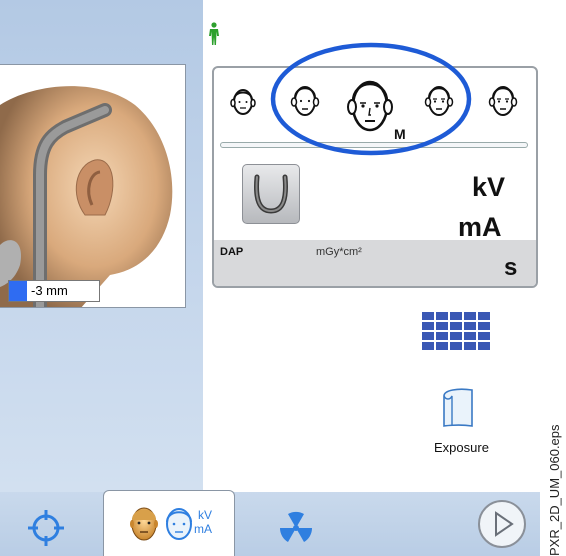  I want to click on child-face-icon, so click(243, 102).